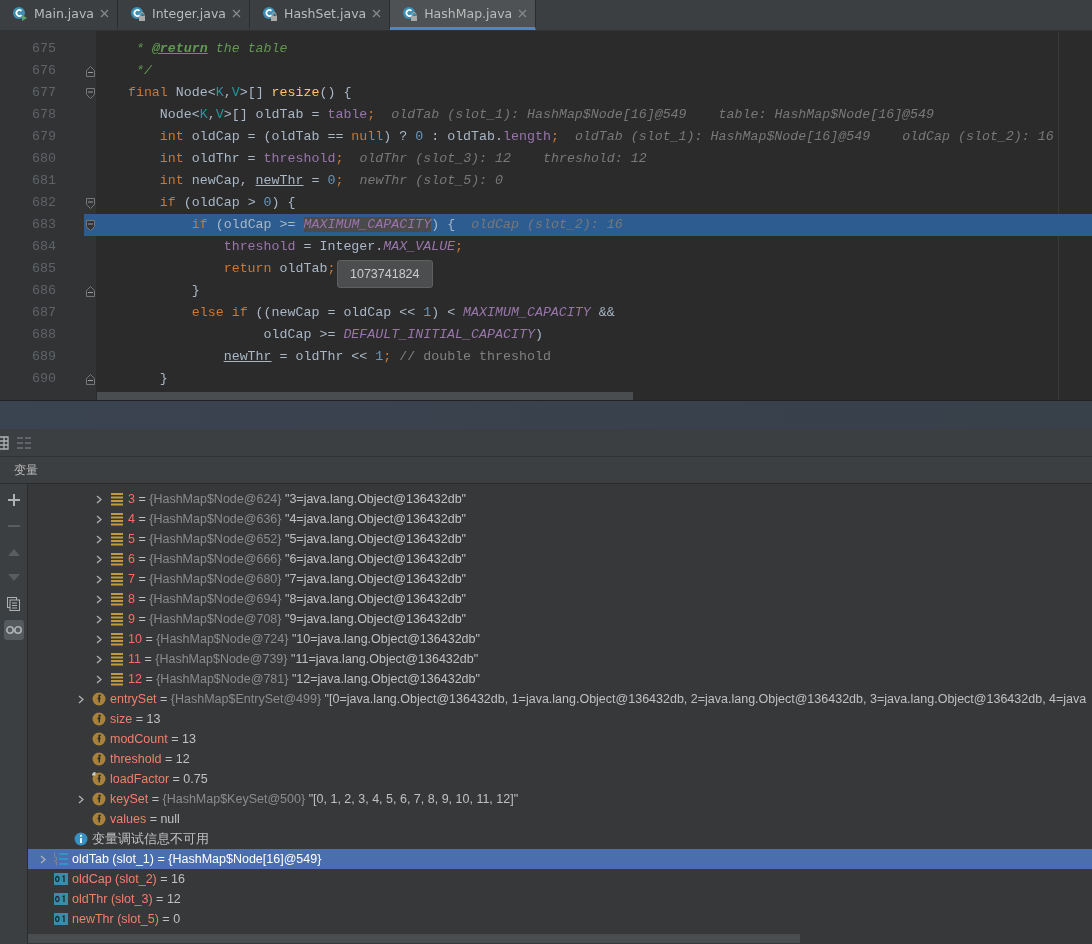 This screenshot has width=1092, height=944. Describe the element at coordinates (560, 779) in the screenshot. I see `variable-tree-item: loadFactor = 0.75` at that location.